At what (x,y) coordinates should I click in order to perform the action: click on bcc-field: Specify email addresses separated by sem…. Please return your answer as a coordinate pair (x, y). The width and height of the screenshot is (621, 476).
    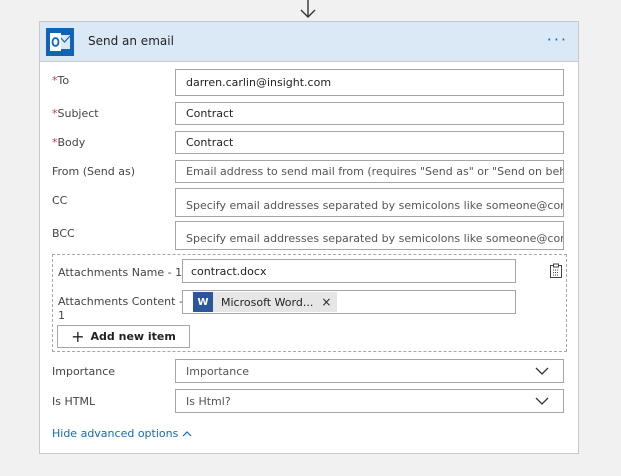
    Looking at the image, I should click on (369, 235).